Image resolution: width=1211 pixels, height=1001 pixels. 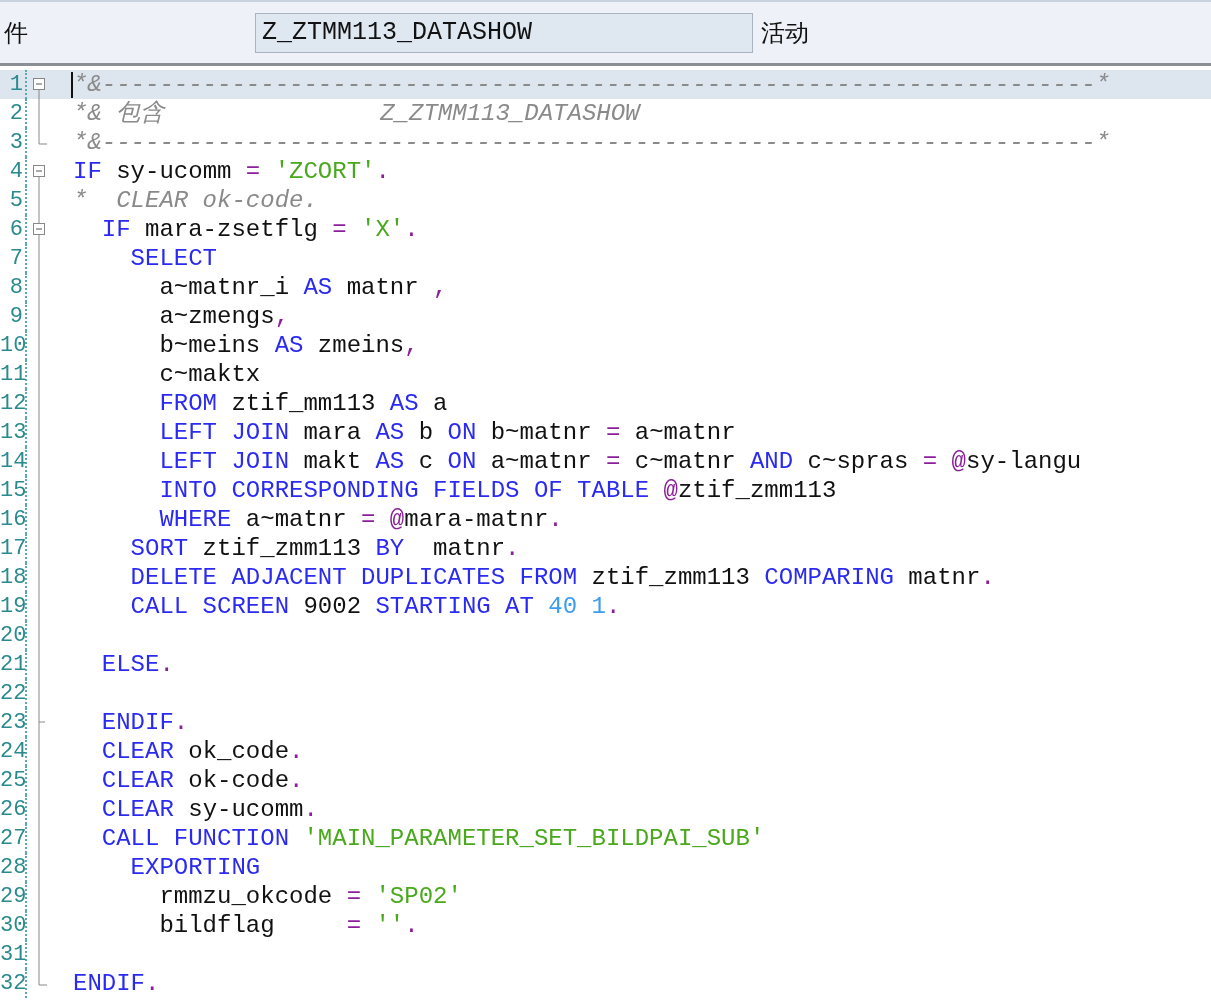 I want to click on line-number: 28, so click(x=13, y=867).